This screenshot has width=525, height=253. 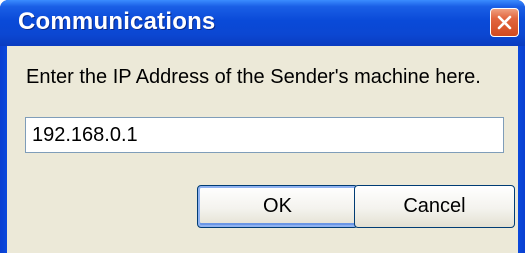 What do you see at coordinates (277, 206) in the screenshot?
I see `ok-button: OK` at bounding box center [277, 206].